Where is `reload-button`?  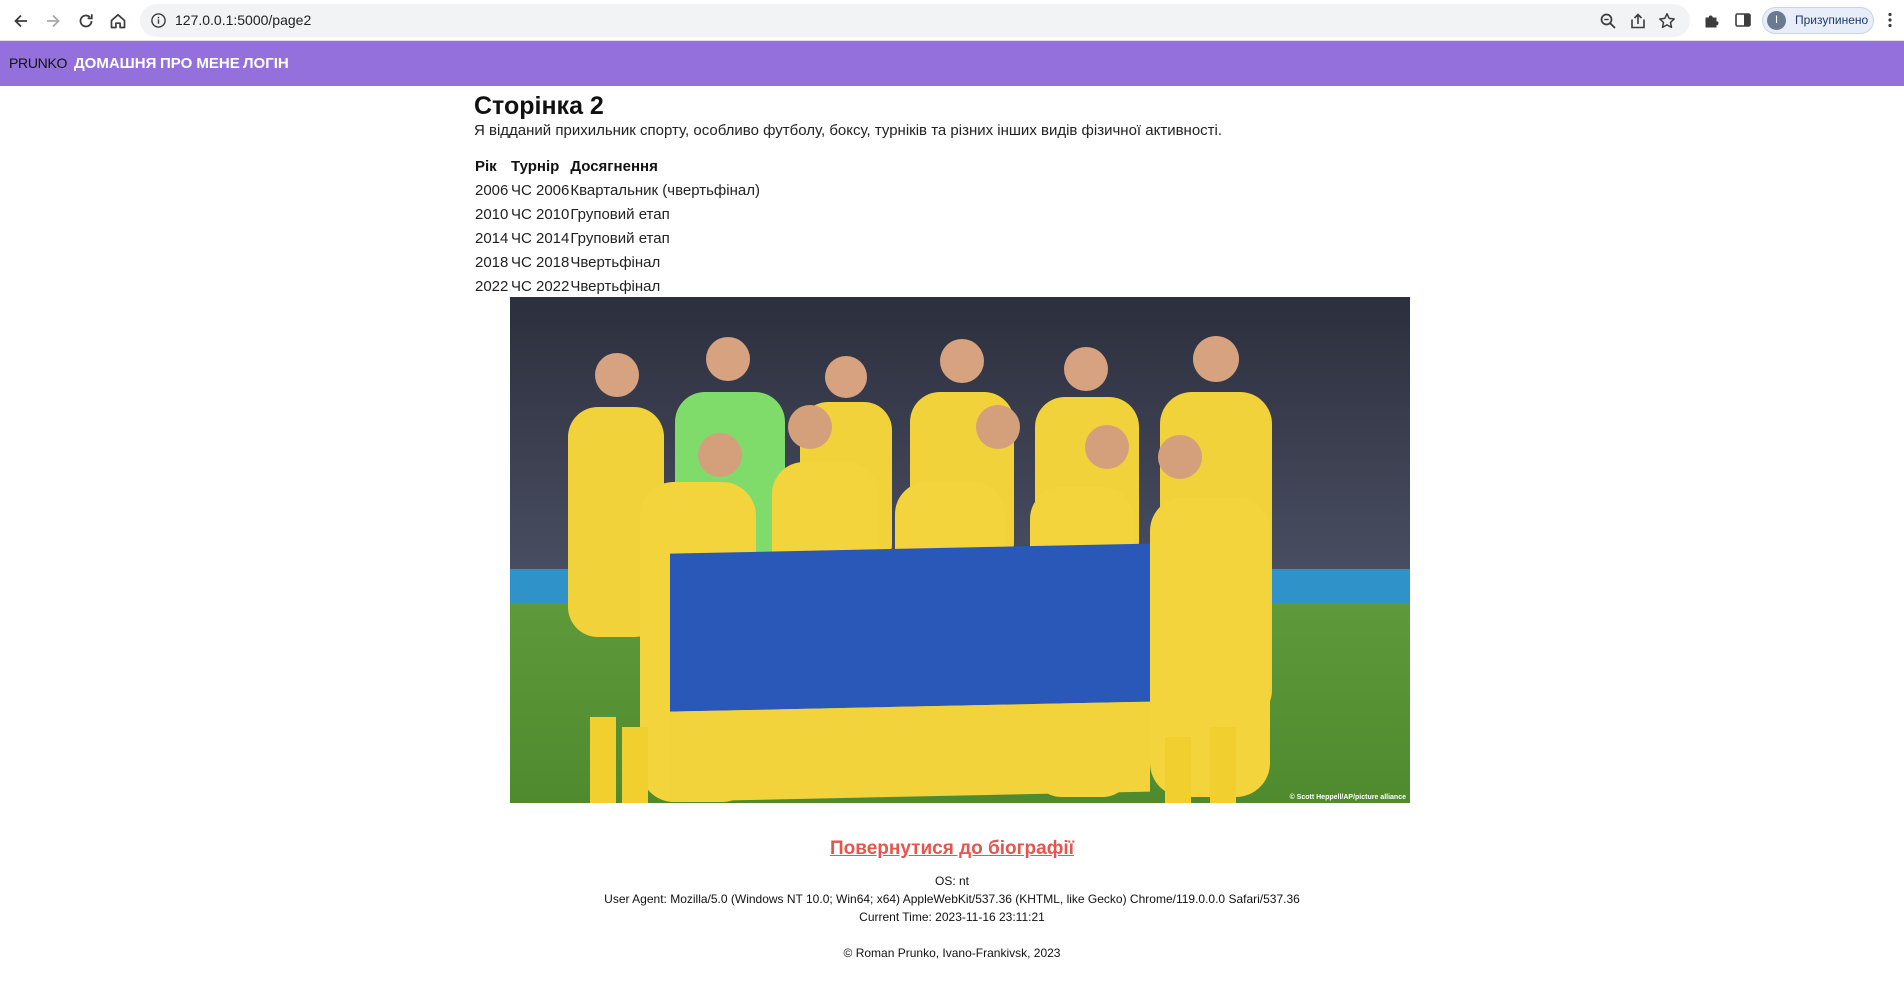 reload-button is located at coordinates (86, 21).